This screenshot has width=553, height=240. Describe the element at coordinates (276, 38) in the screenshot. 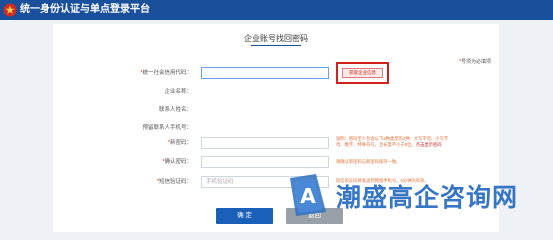

I see `page-title: 企业账号找回密码` at that location.